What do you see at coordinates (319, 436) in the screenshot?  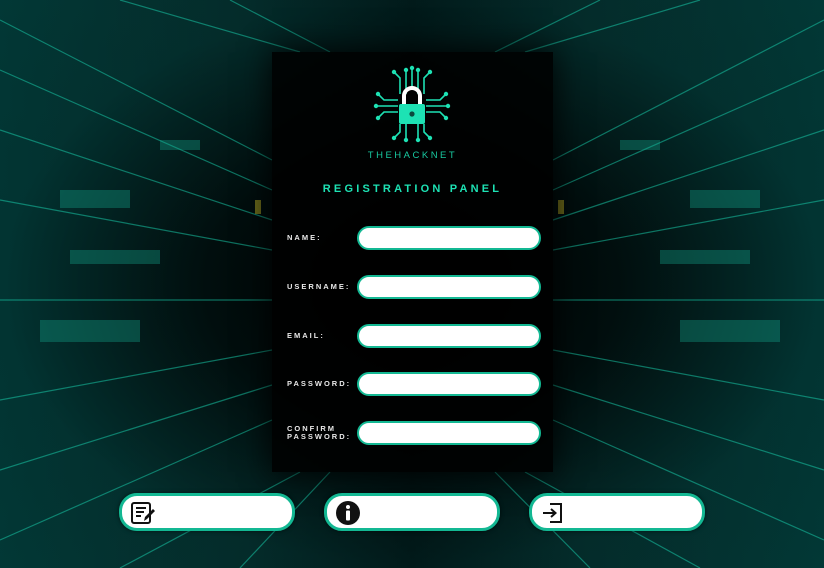 I see `confirm-password-label-line2: PASSWORD:` at bounding box center [319, 436].